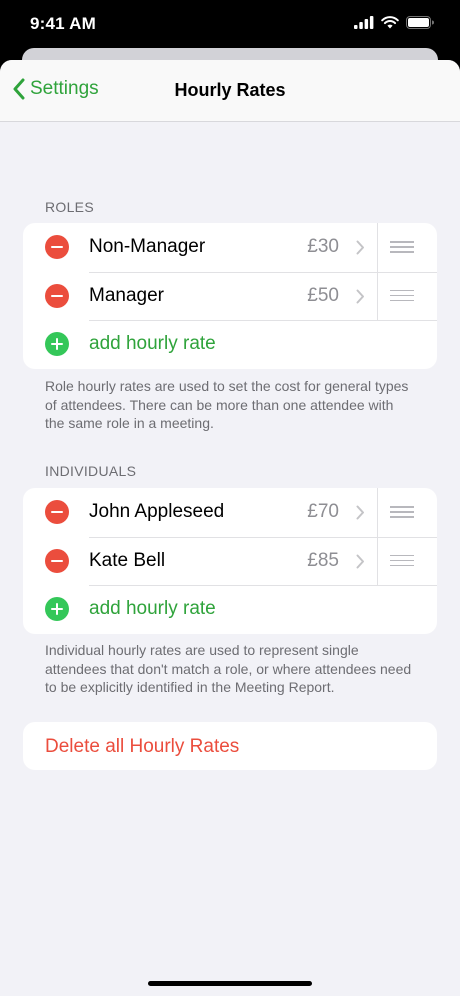  I want to click on battery-icon, so click(420, 22).